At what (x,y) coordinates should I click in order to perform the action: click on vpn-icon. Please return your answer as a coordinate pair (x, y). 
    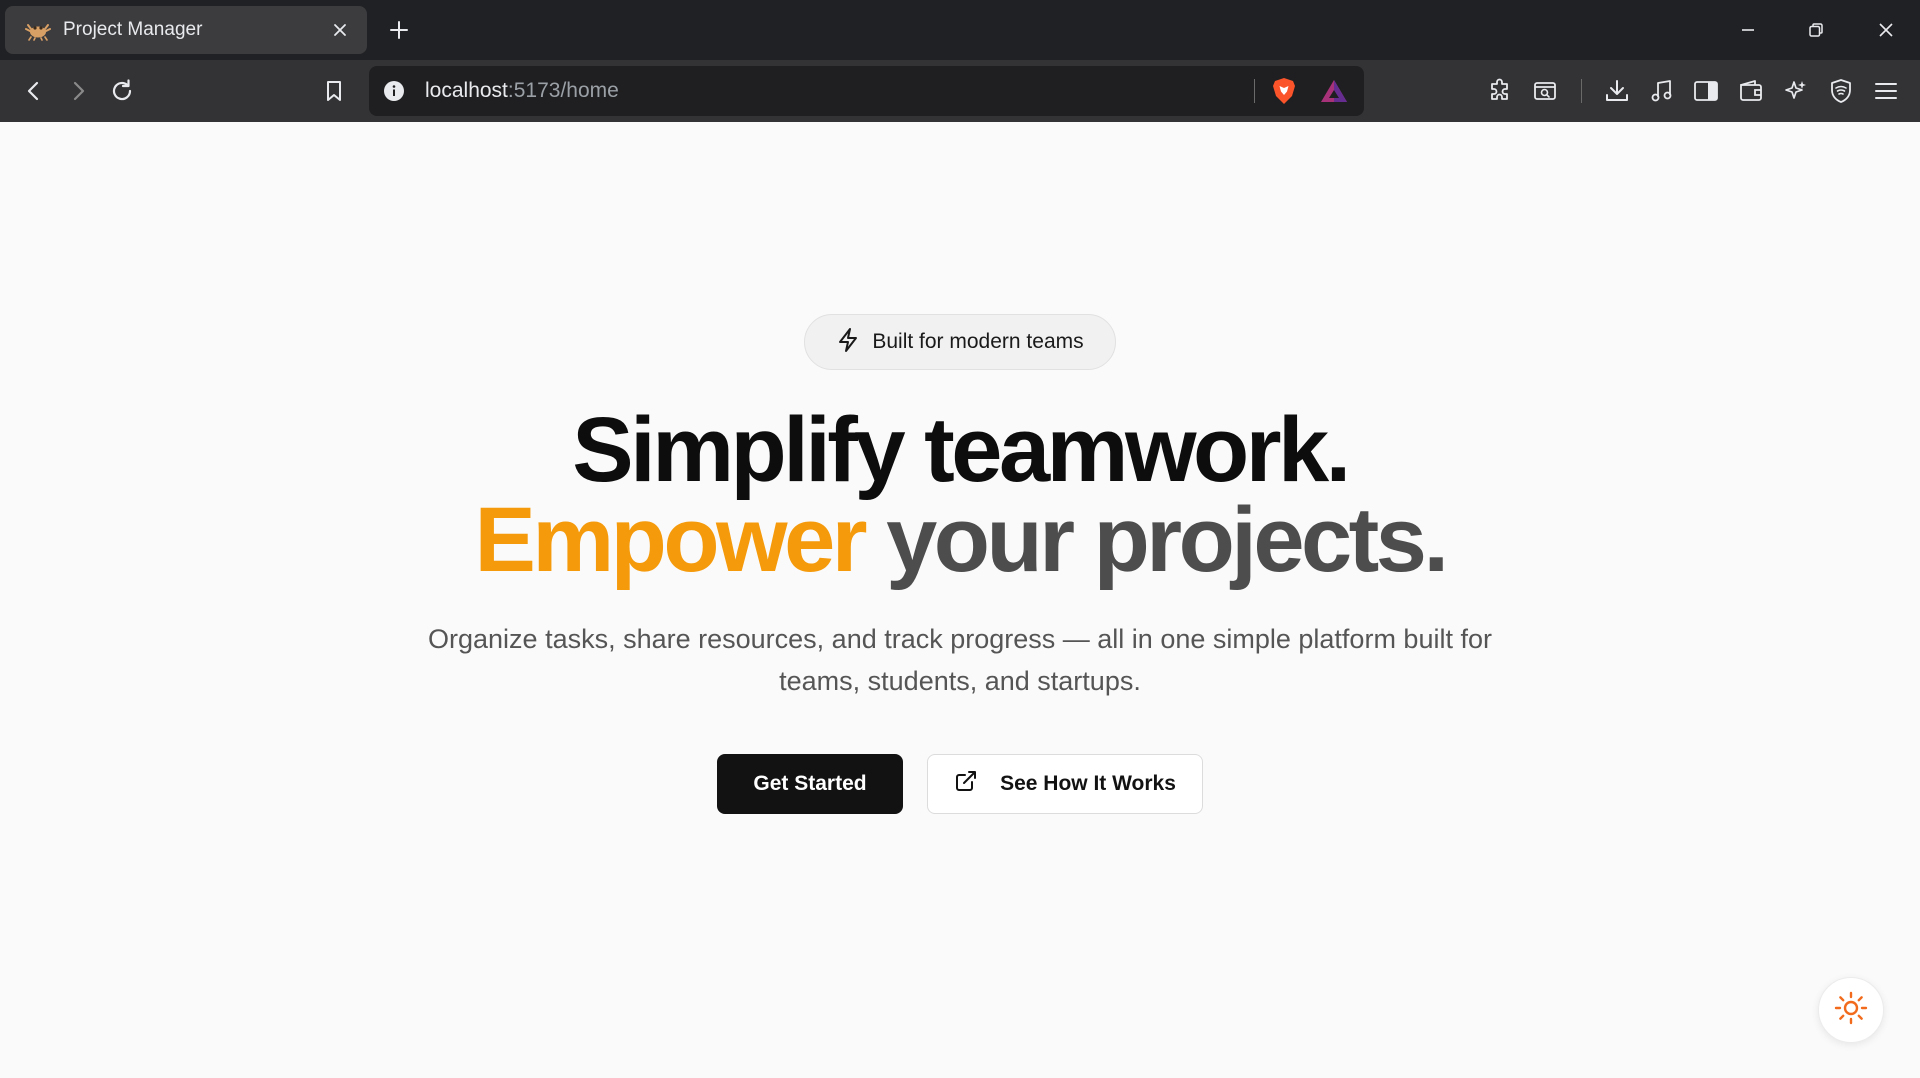
    Looking at the image, I should click on (1841, 91).